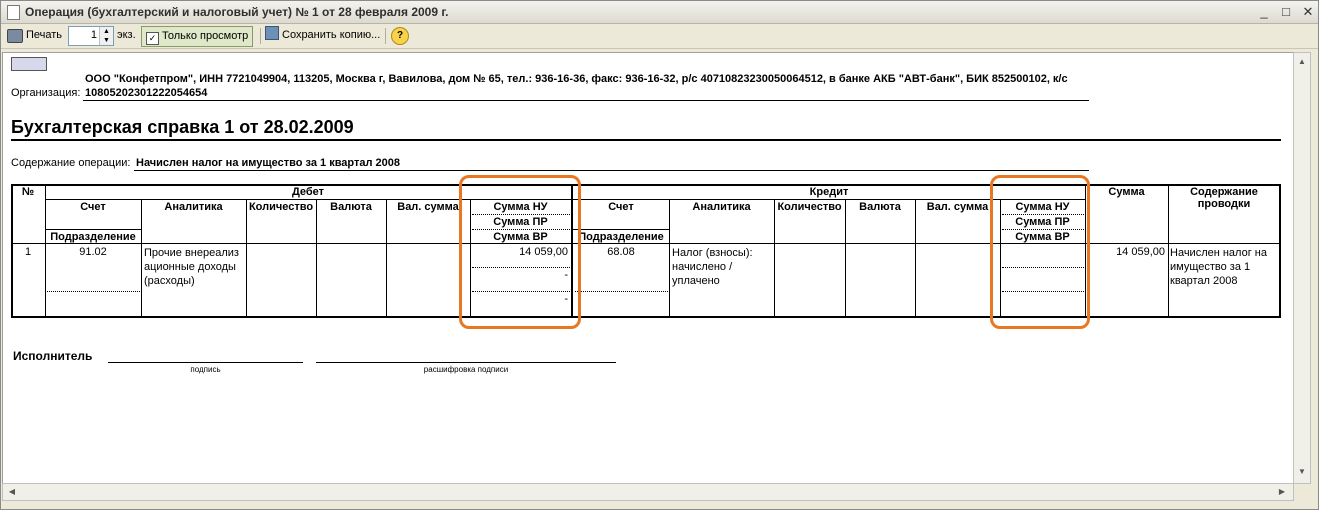  What do you see at coordinates (520, 252) in the screenshot?
I see `highlight-debit-sums` at bounding box center [520, 252].